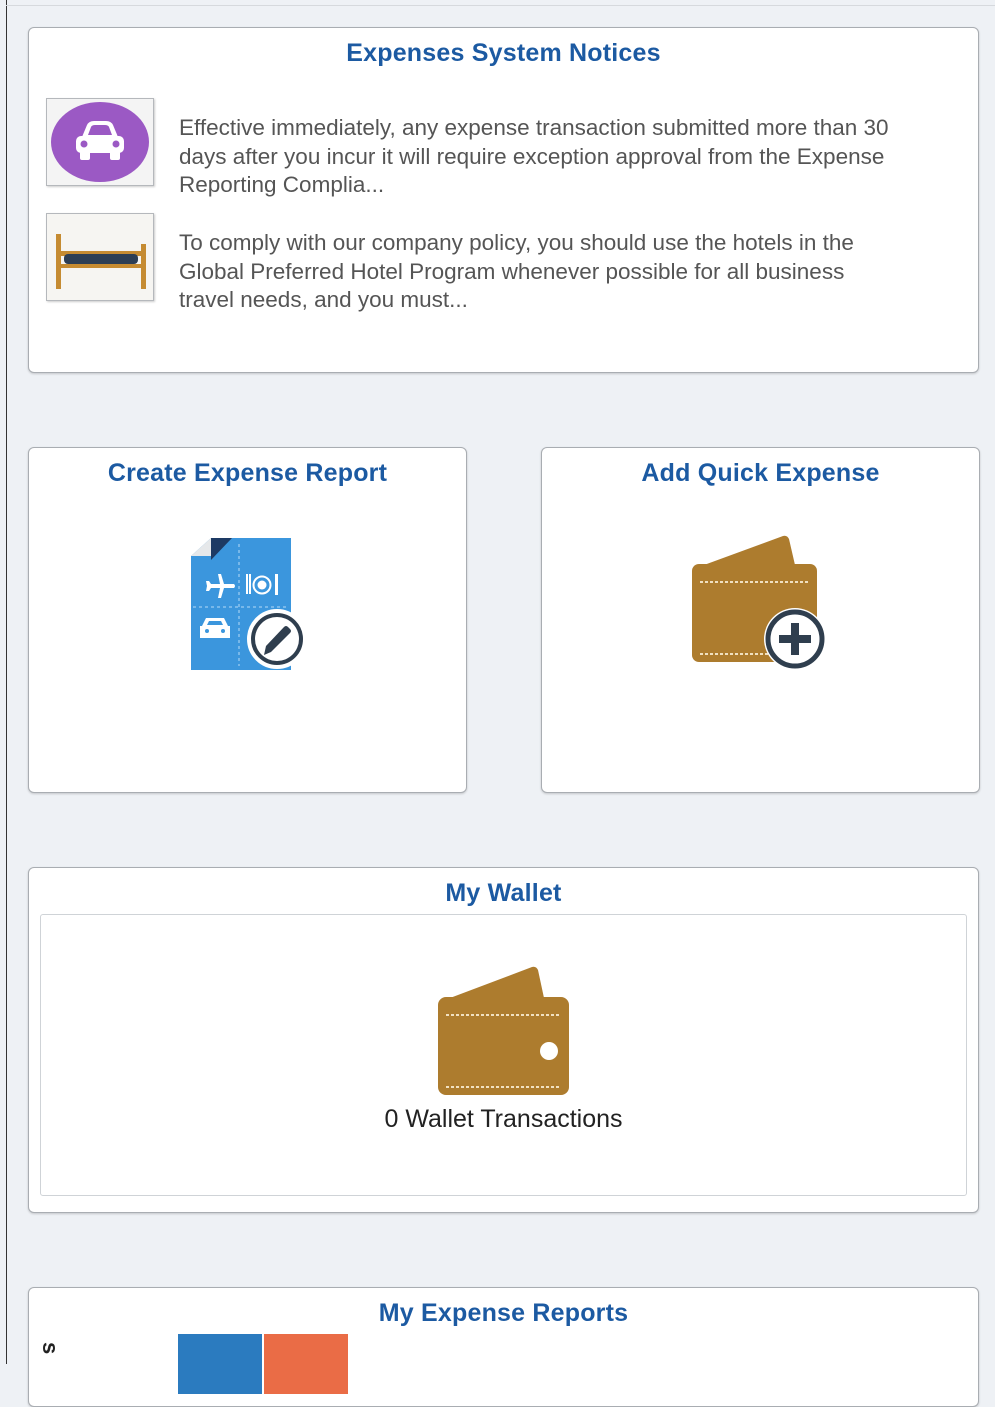 The image size is (995, 1407). I want to click on notices-title: Expenses System Notices, so click(503, 53).